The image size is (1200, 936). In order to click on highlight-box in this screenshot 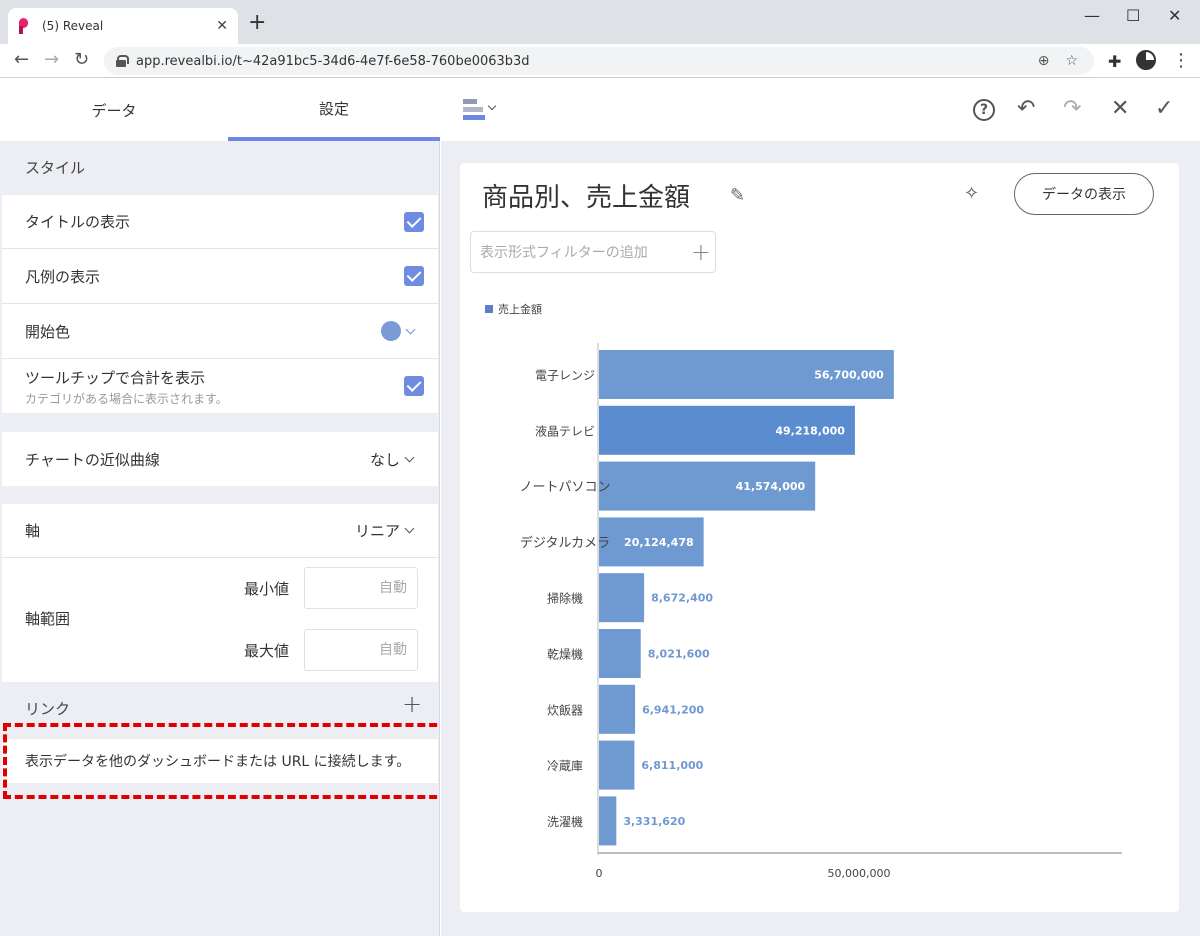, I will do `click(226, 761)`.